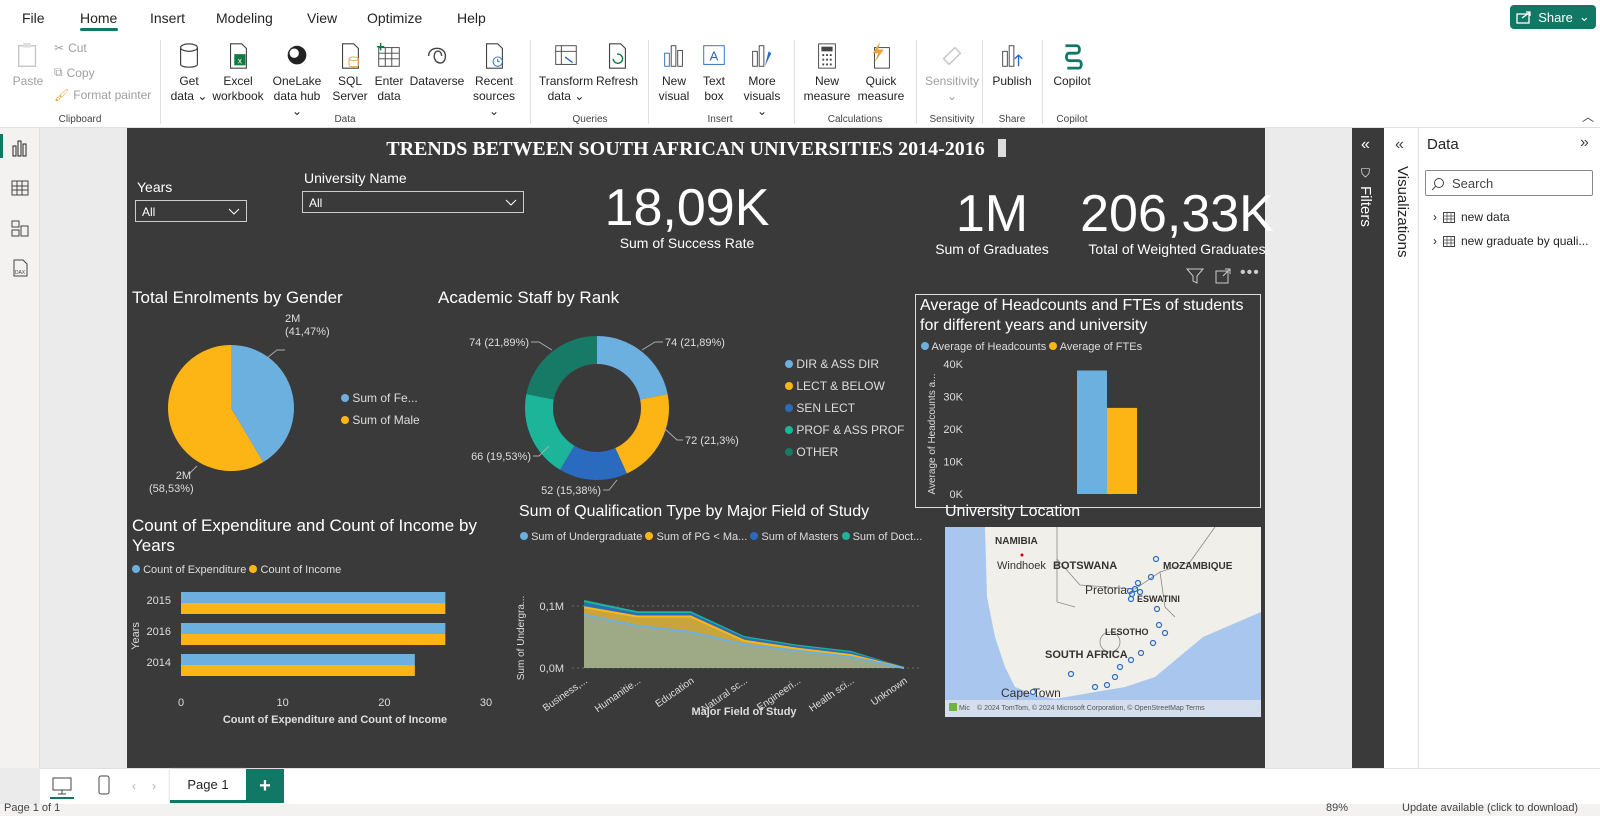 This screenshot has width=1600, height=816. I want to click on legend-item-male: Sum of Male, so click(380, 420).